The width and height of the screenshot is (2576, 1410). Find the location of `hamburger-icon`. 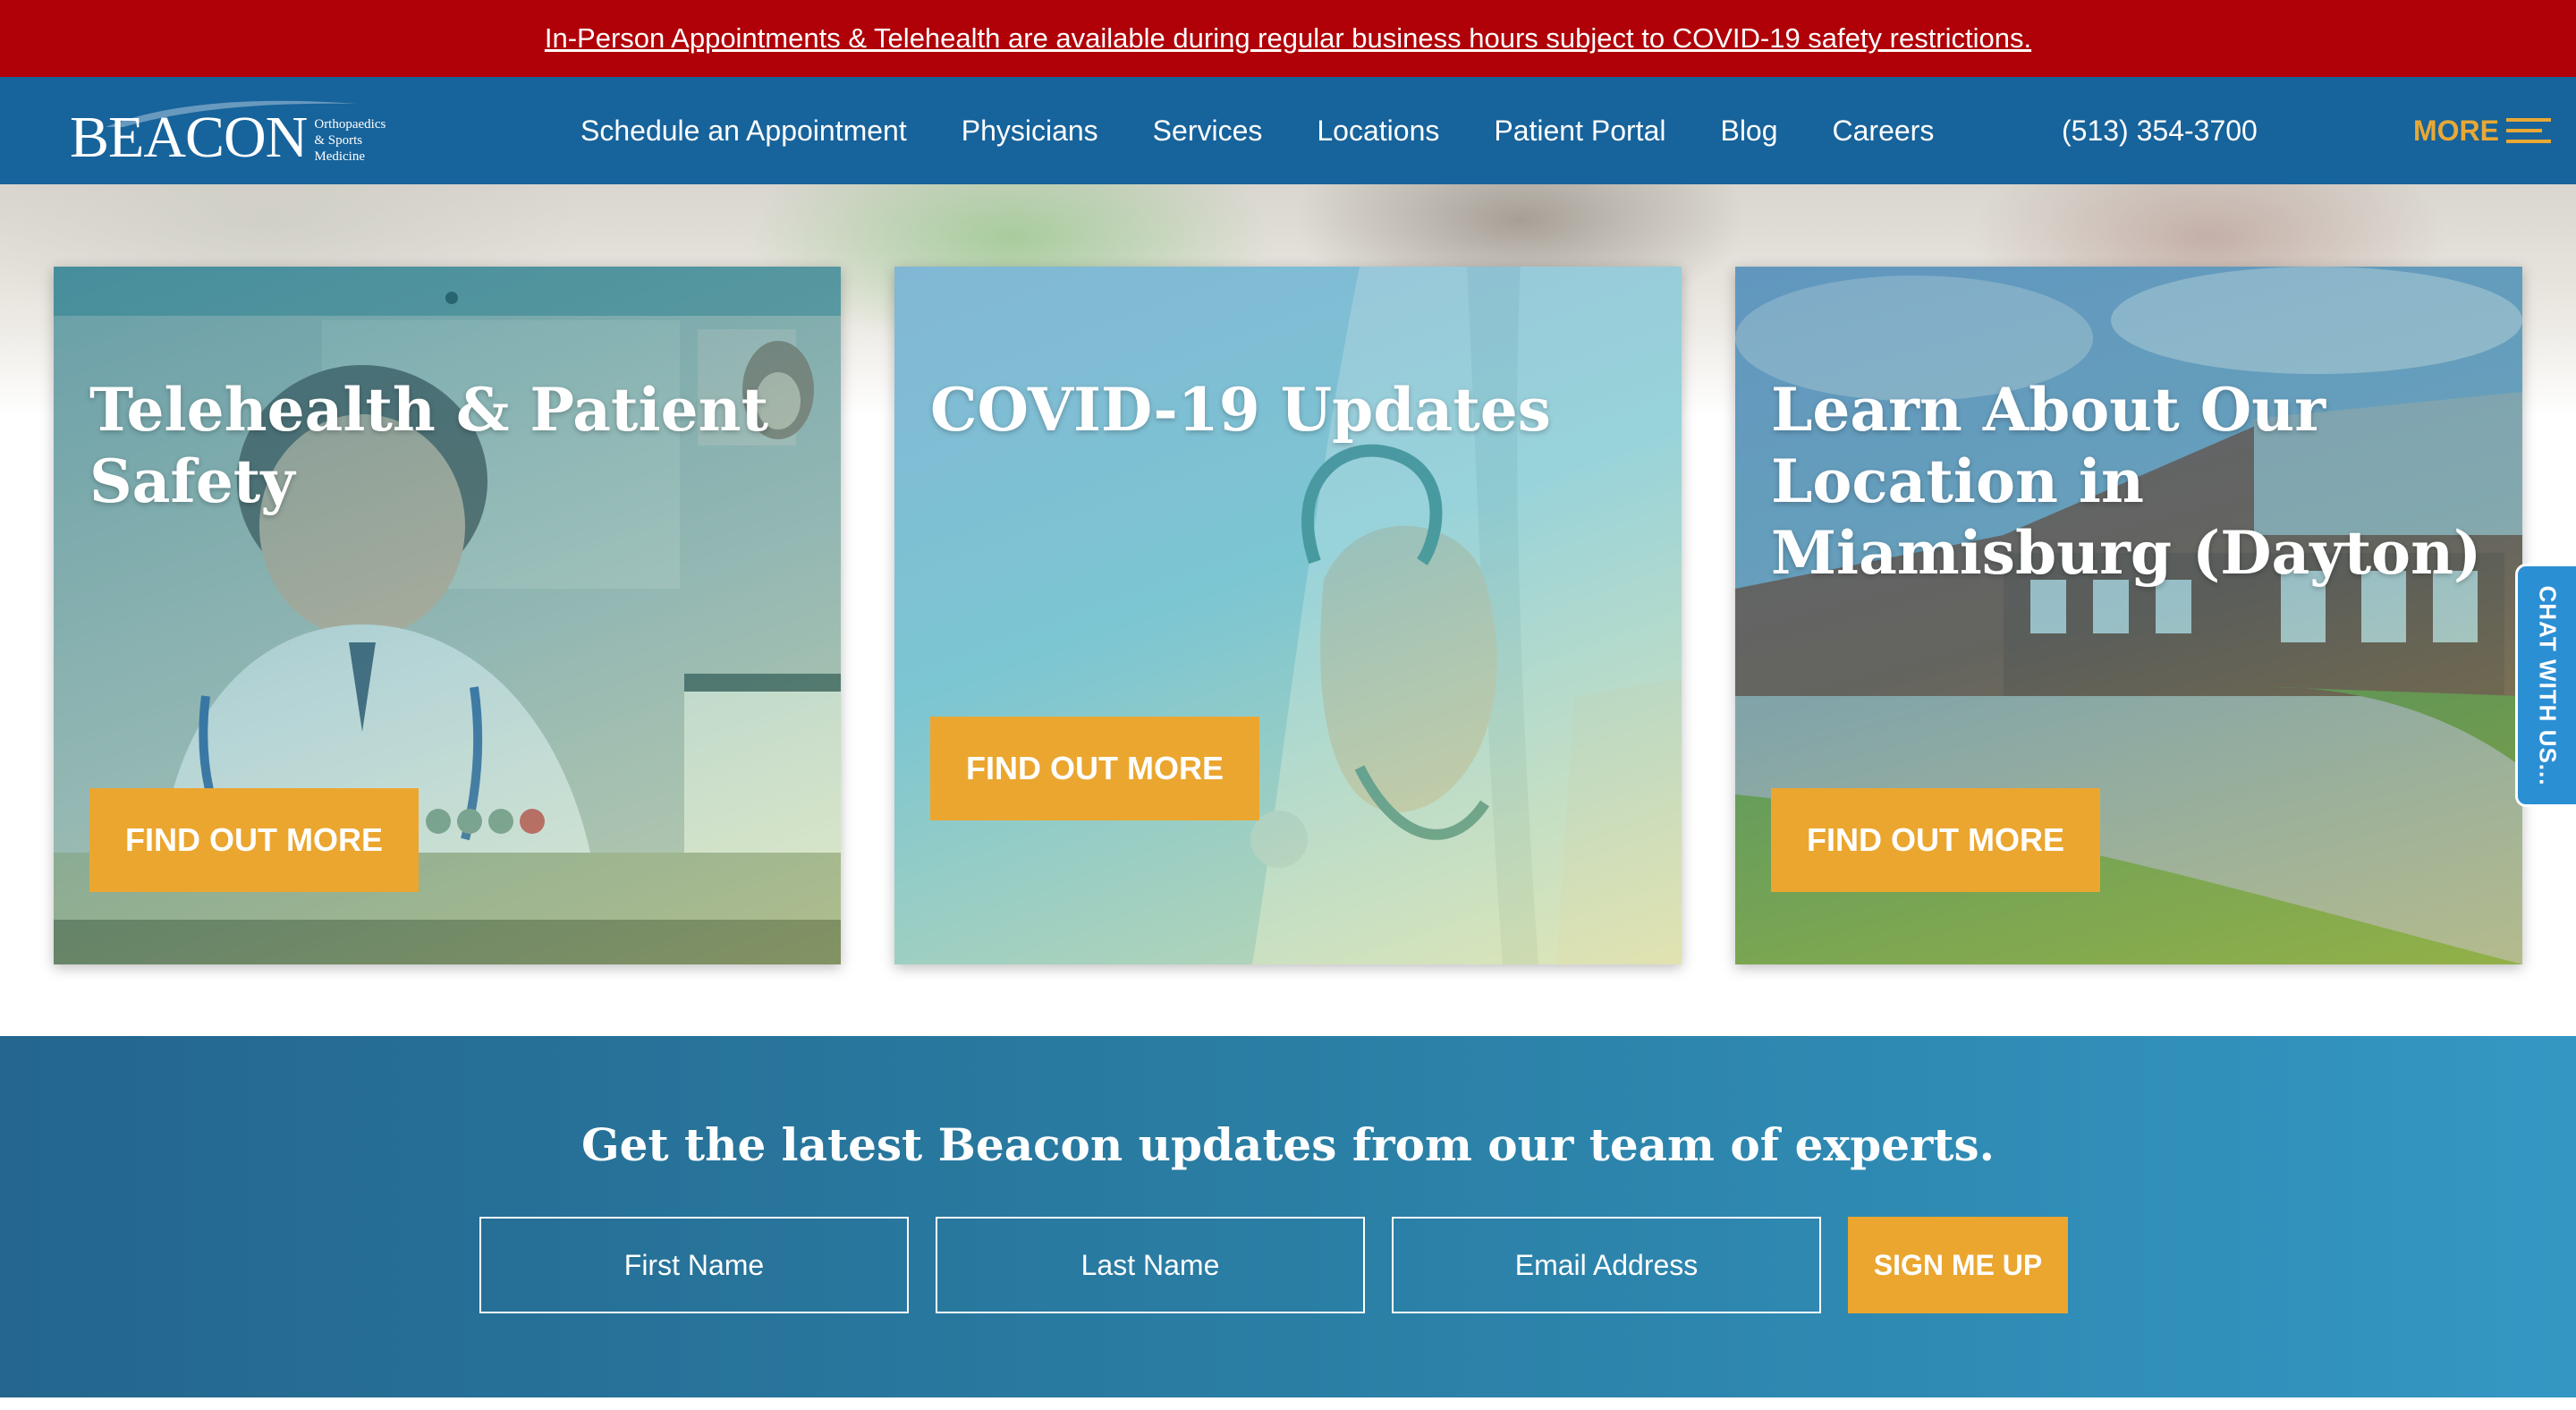

hamburger-icon is located at coordinates (2528, 130).